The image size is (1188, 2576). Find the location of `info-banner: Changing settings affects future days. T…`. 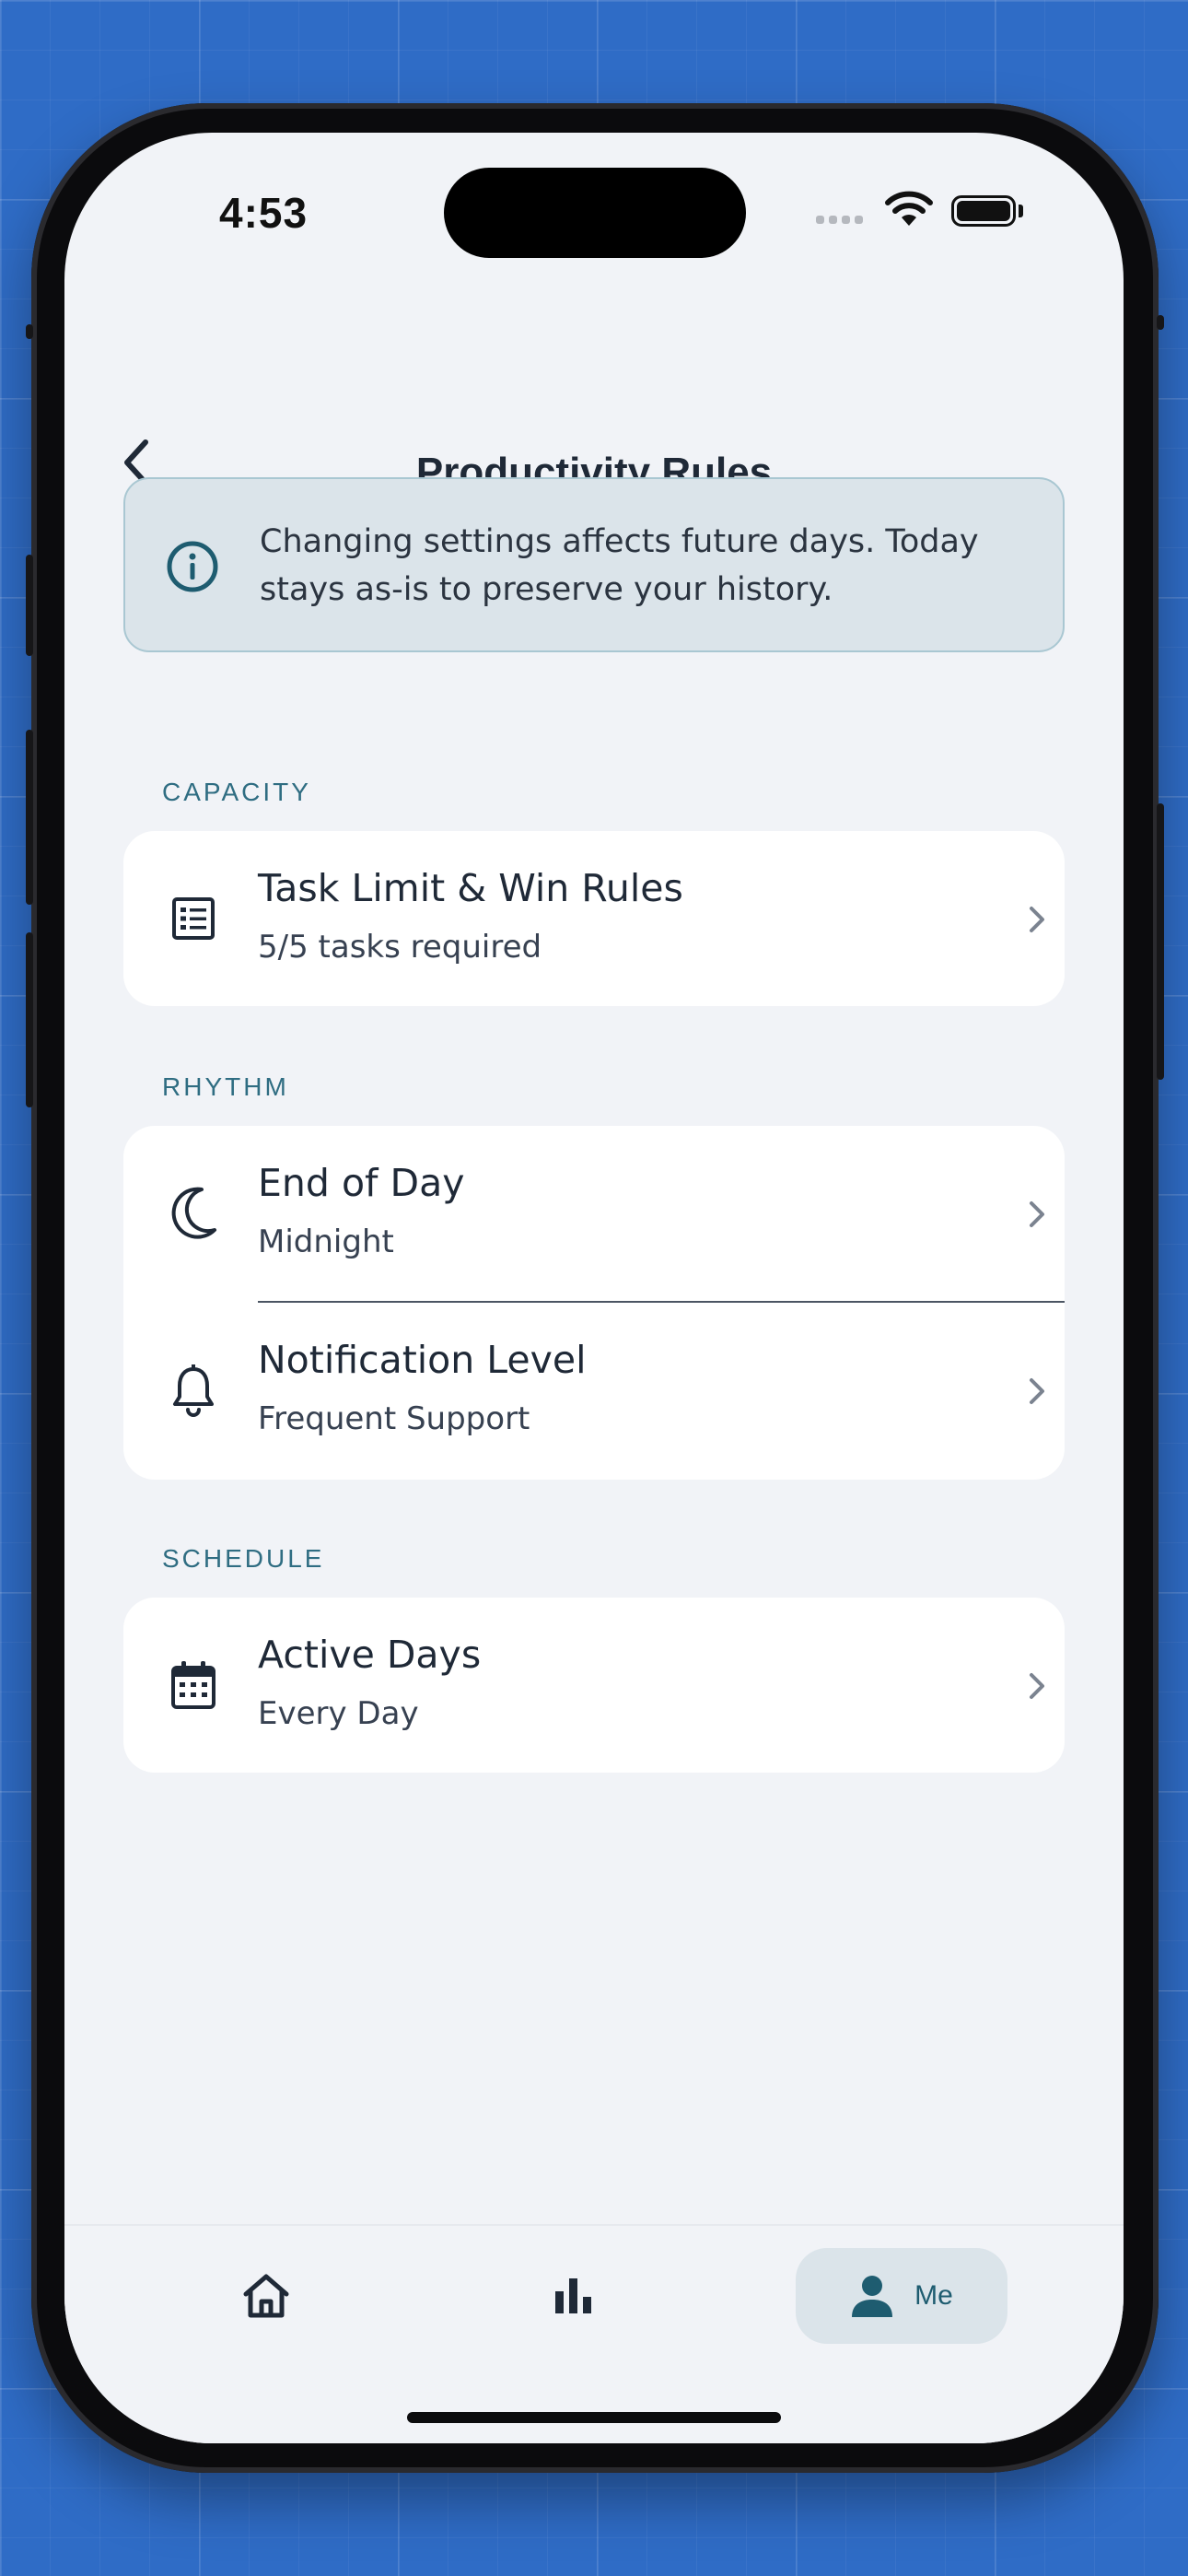

info-banner: Changing settings affects future days. T… is located at coordinates (594, 564).